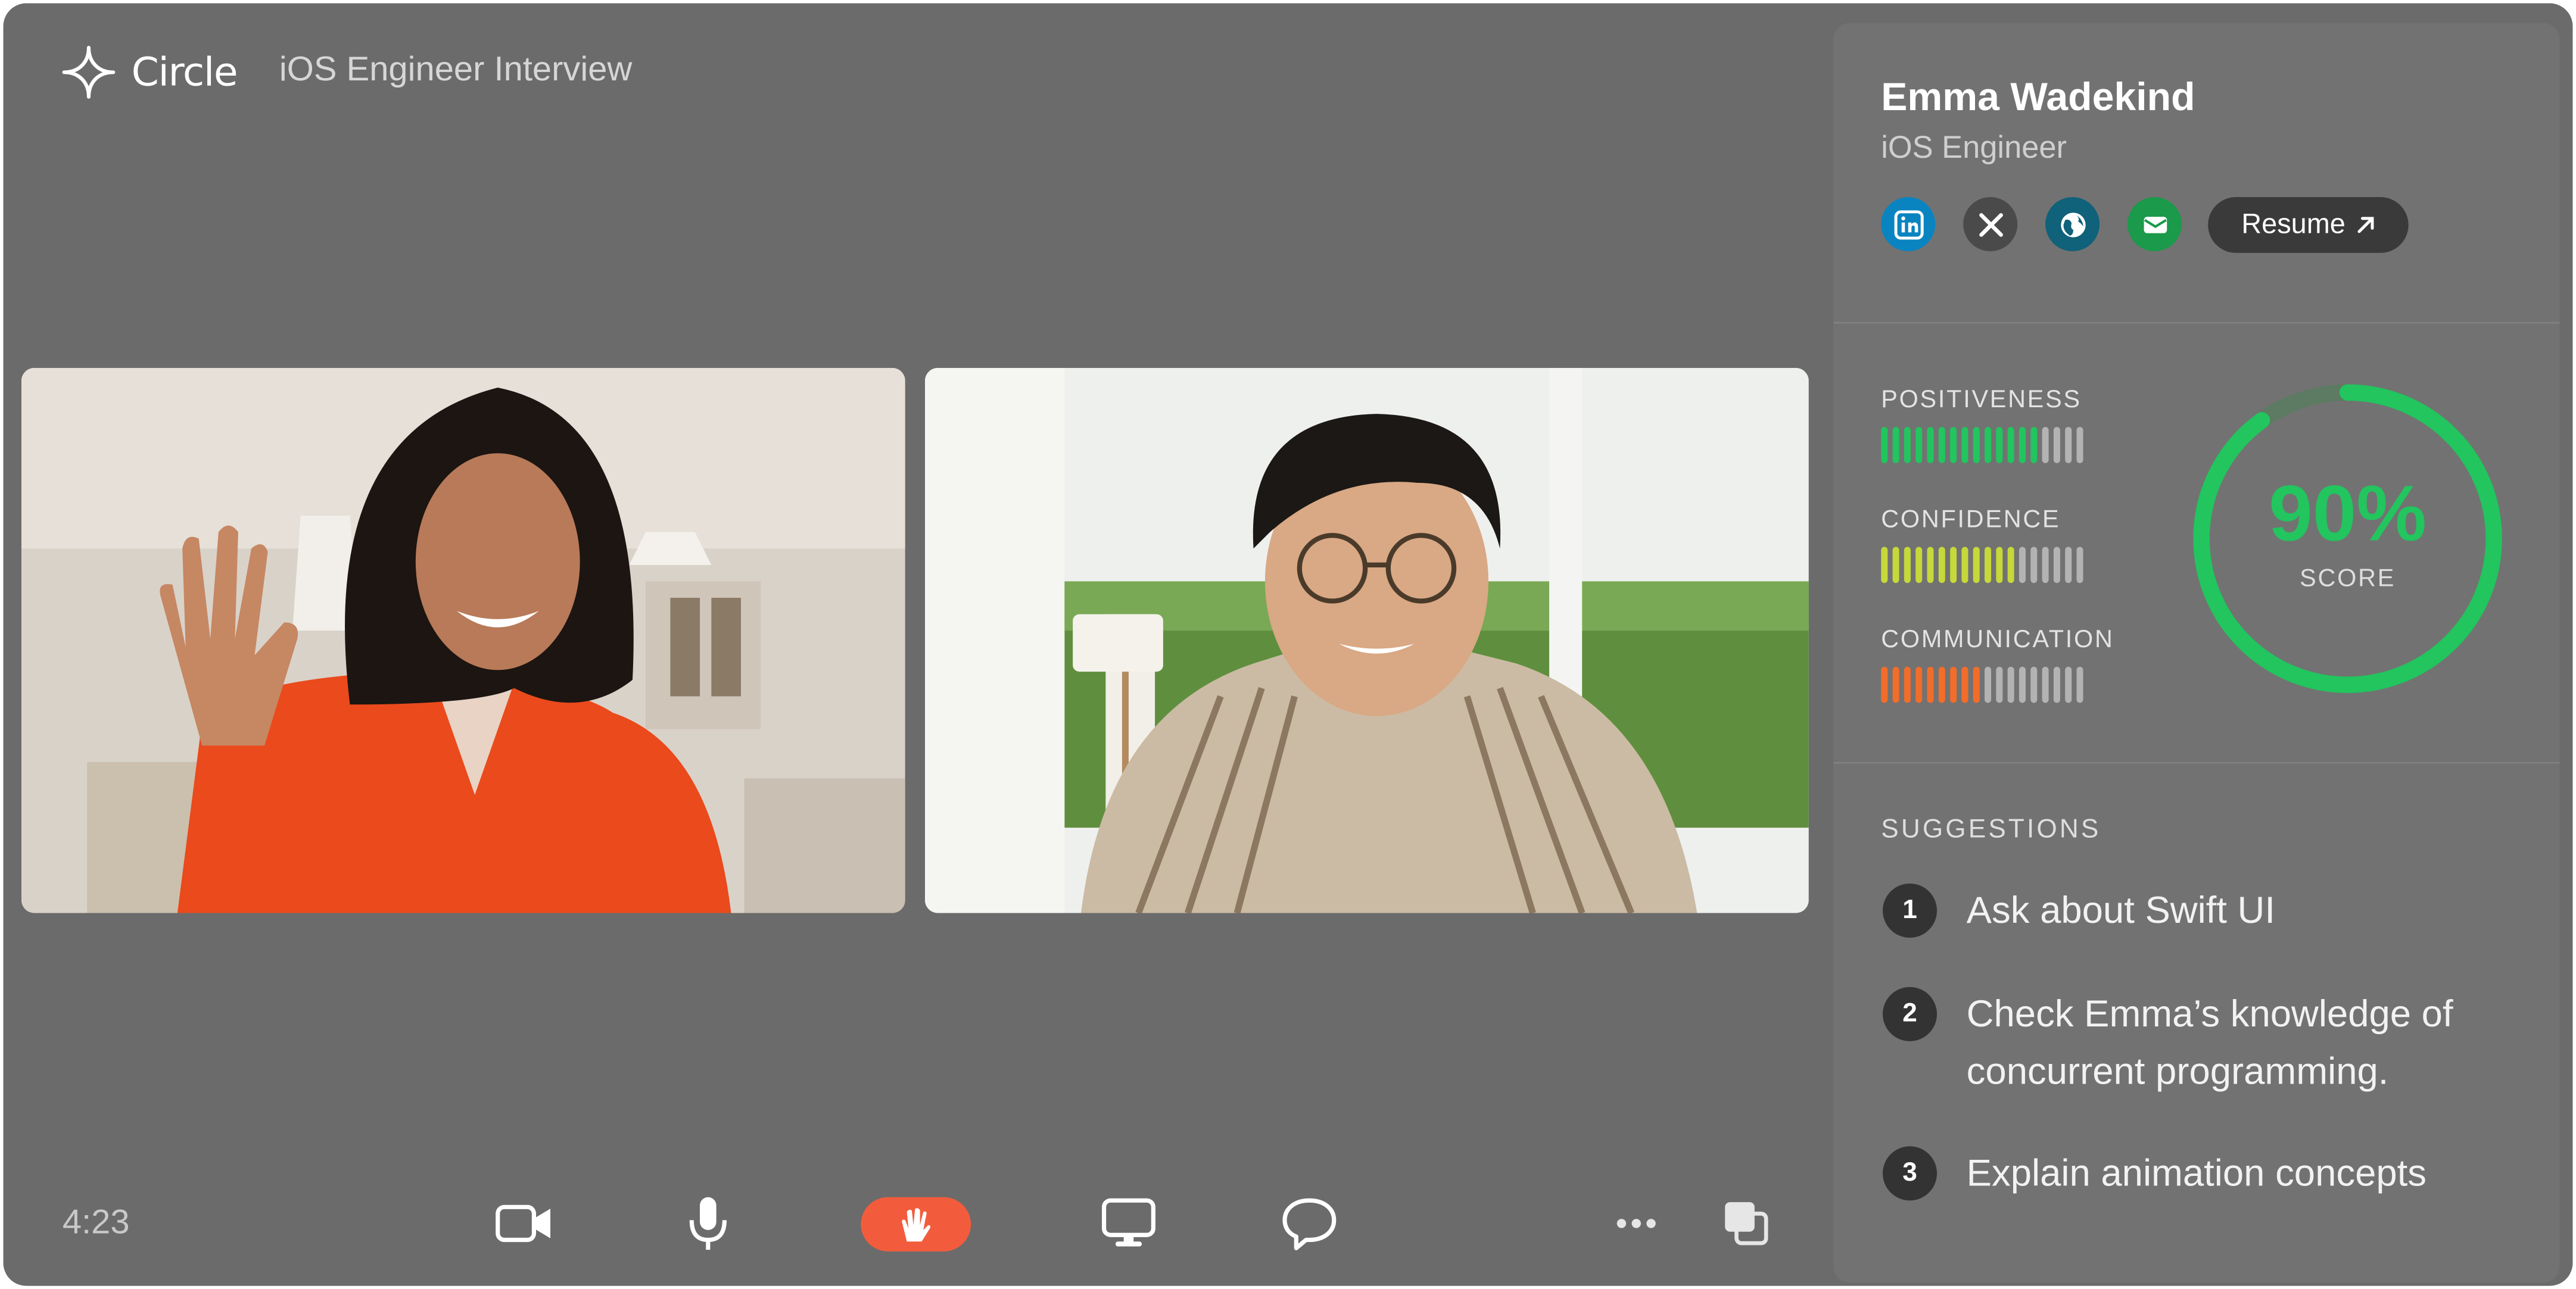 This screenshot has height=1289, width=2576. Describe the element at coordinates (1982, 445) in the screenshot. I see `metric-bars-positiveness` at that location.